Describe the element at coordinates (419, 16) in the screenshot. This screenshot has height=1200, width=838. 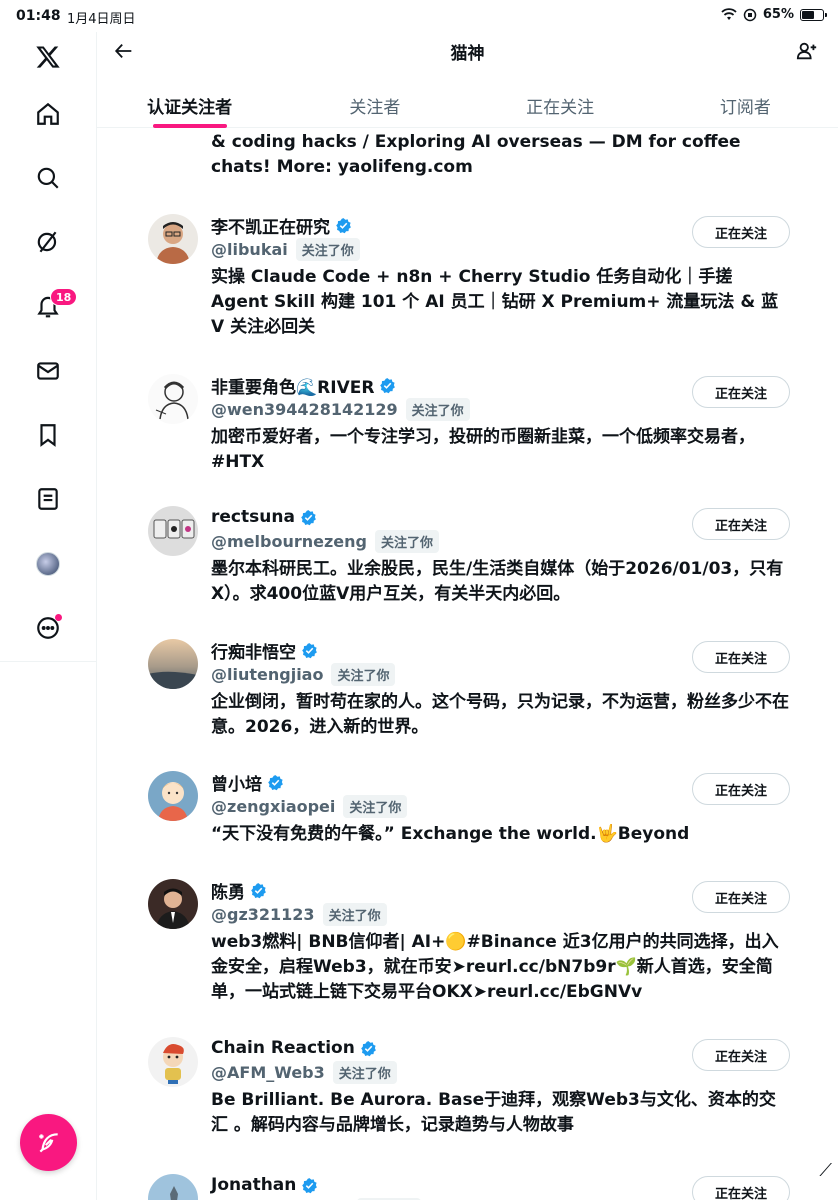
I see `status-bar: 01:48 1月4日周日 65%` at that location.